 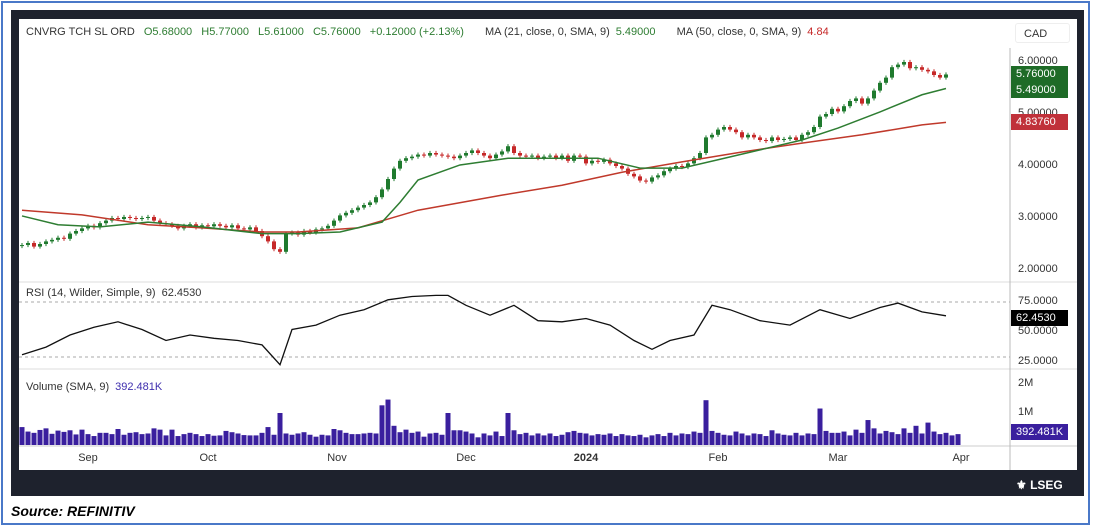 What do you see at coordinates (1038, 217) in the screenshot?
I see `price-tick: 3.00000` at bounding box center [1038, 217].